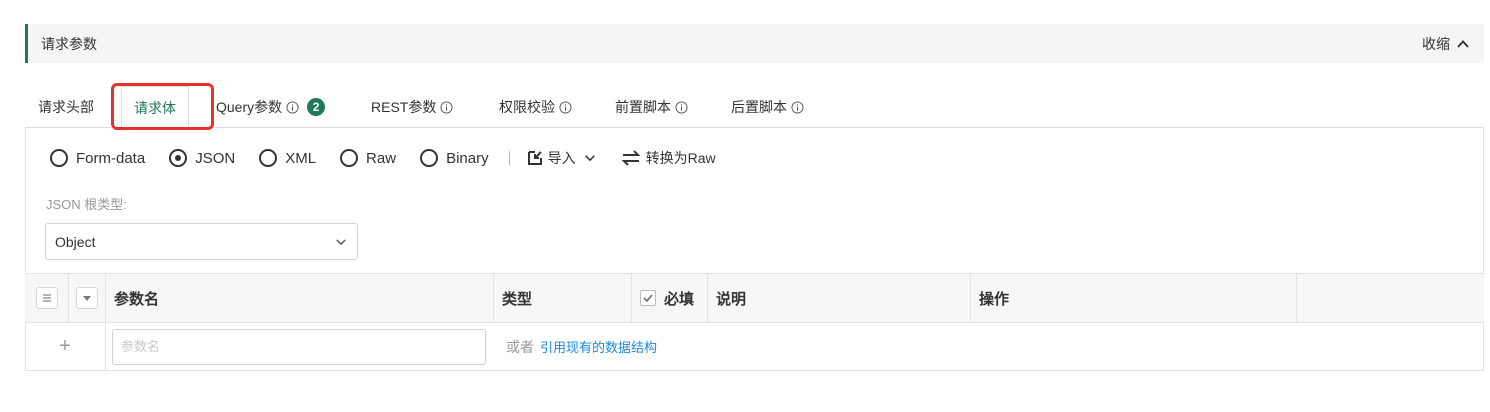 The height and width of the screenshot is (412, 1490). What do you see at coordinates (509, 158) in the screenshot?
I see `divider` at bounding box center [509, 158].